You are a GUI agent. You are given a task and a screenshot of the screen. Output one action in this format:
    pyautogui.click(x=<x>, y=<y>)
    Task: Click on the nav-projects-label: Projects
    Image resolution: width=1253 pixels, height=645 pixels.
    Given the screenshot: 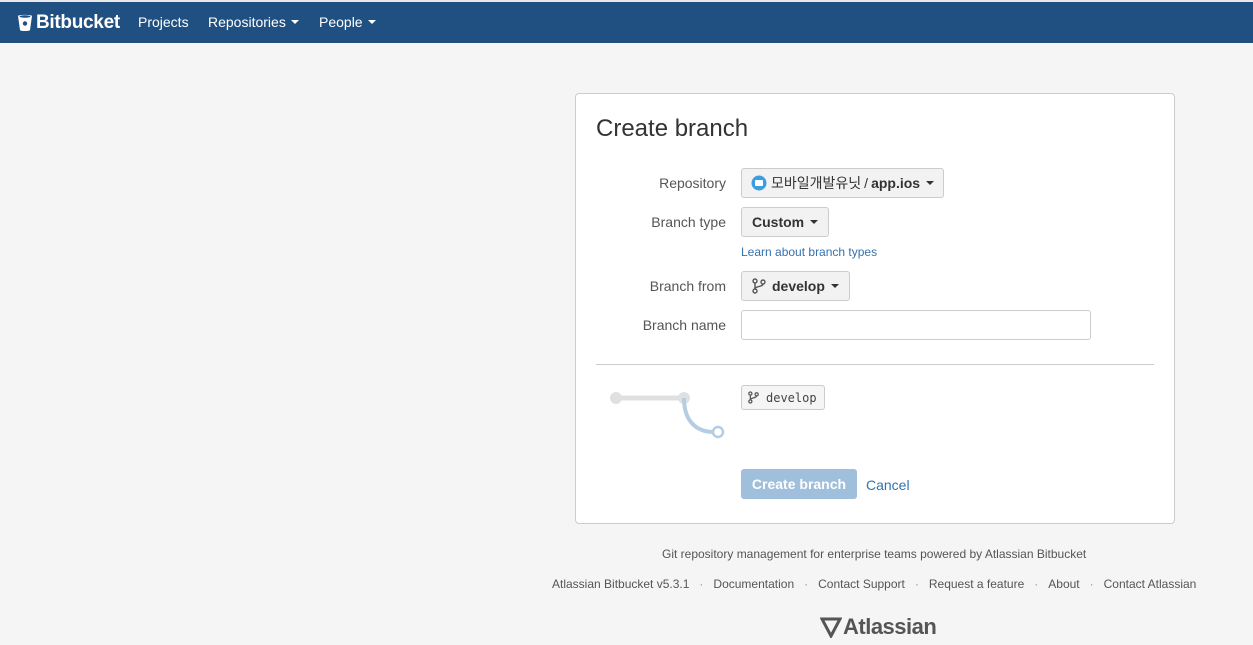 What is the action you would take?
    pyautogui.click(x=163, y=22)
    